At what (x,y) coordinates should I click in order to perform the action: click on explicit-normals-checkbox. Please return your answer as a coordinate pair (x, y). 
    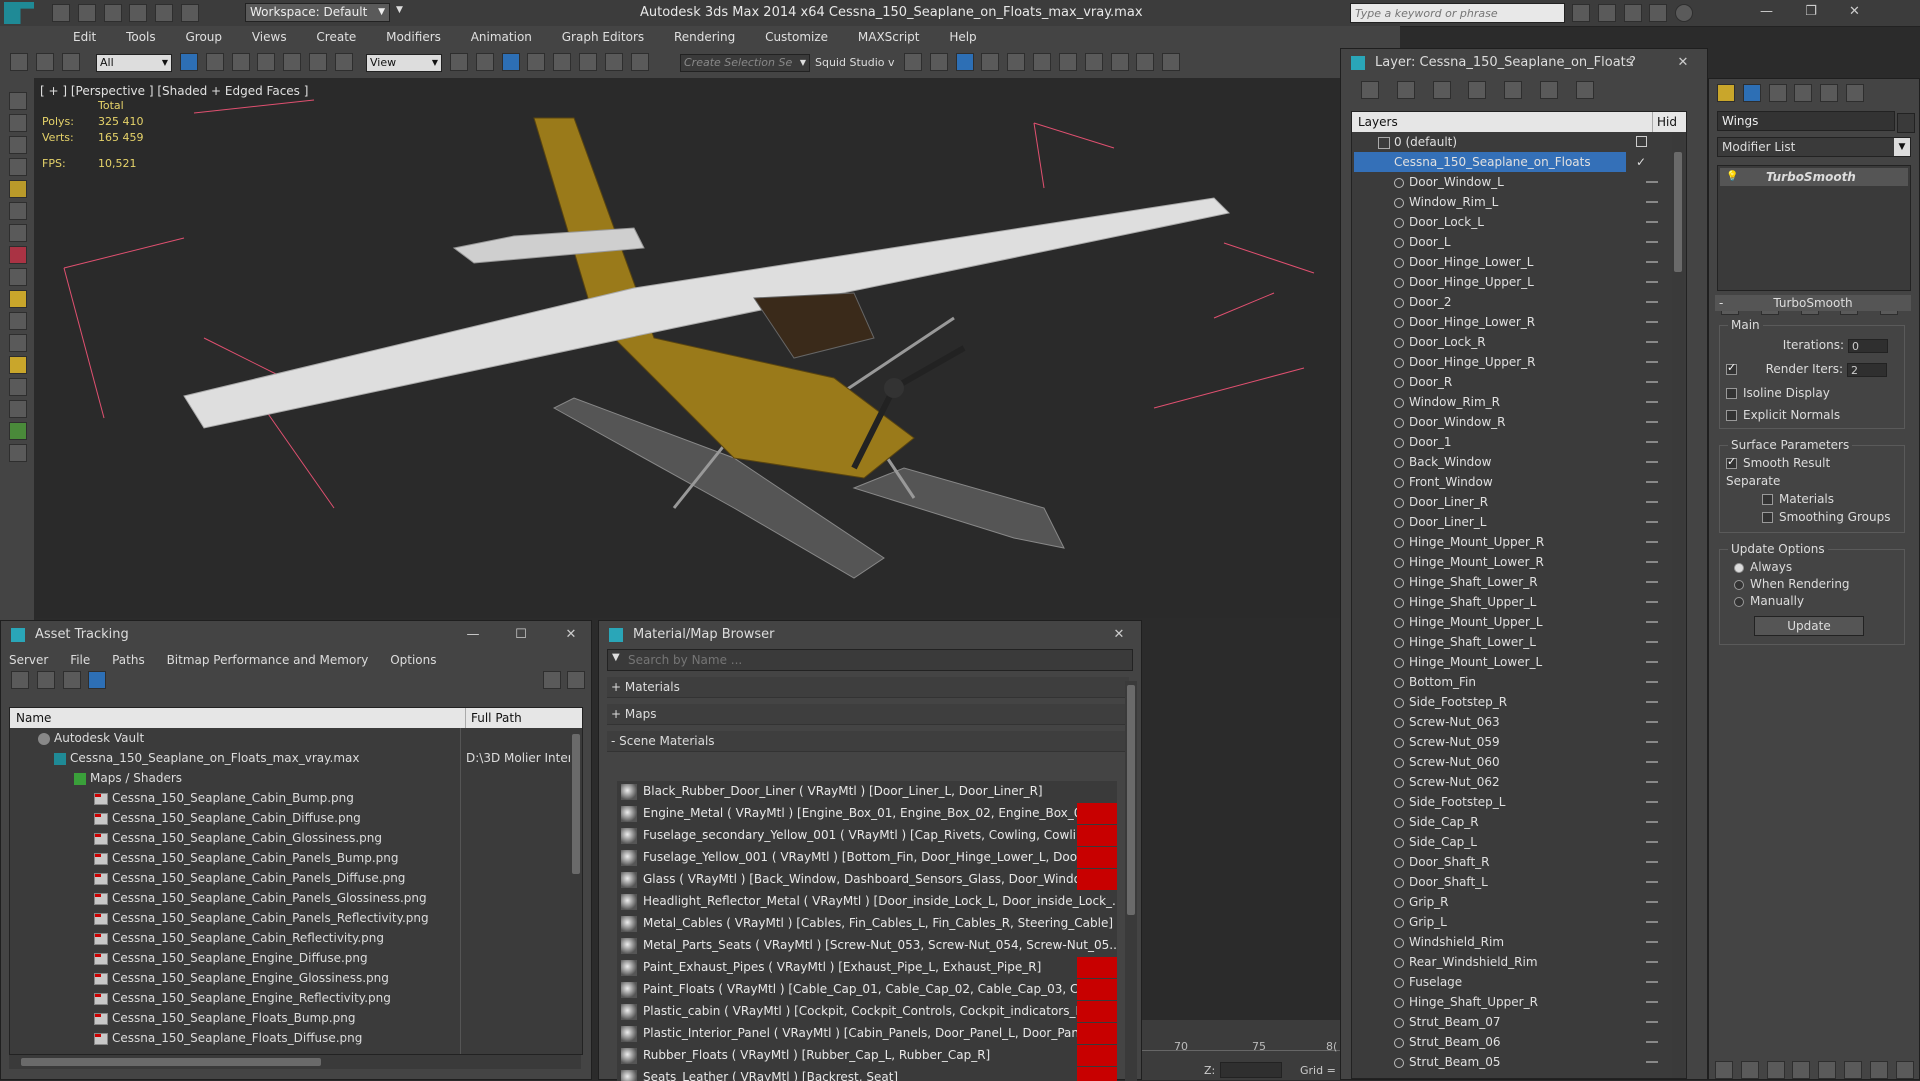
    Looking at the image, I should click on (1731, 415).